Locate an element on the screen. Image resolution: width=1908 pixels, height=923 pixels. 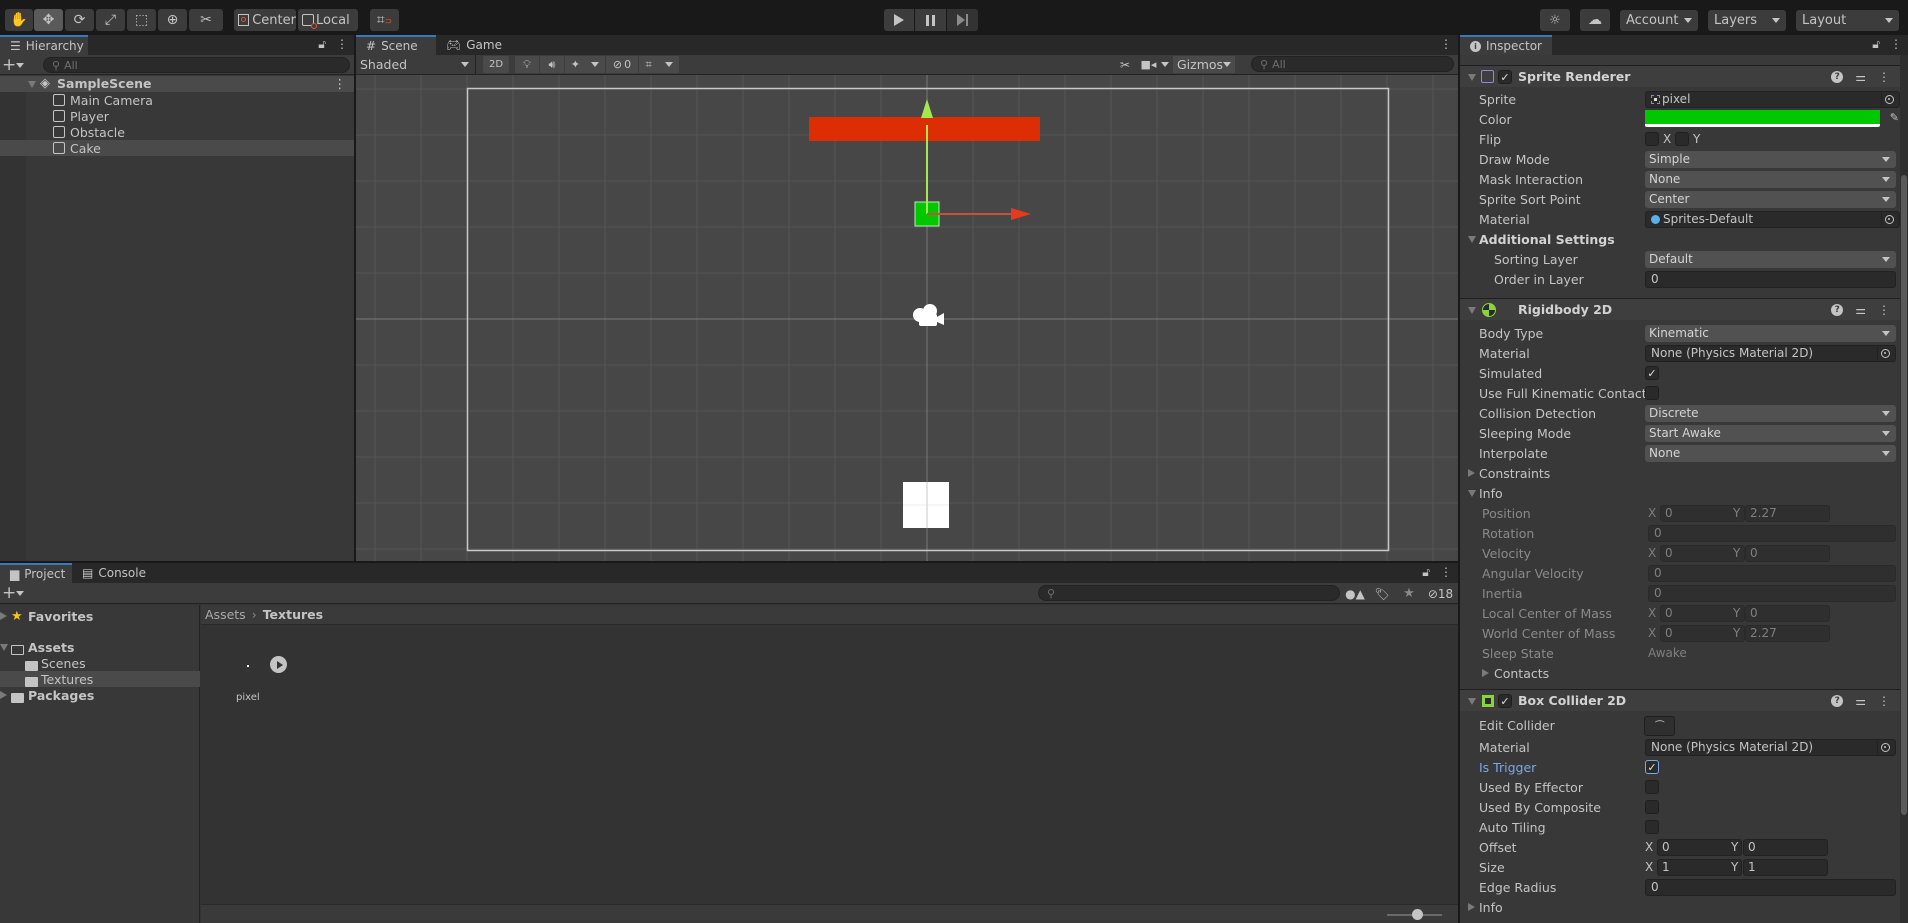
favorite-button: ★ is located at coordinates (1409, 593).